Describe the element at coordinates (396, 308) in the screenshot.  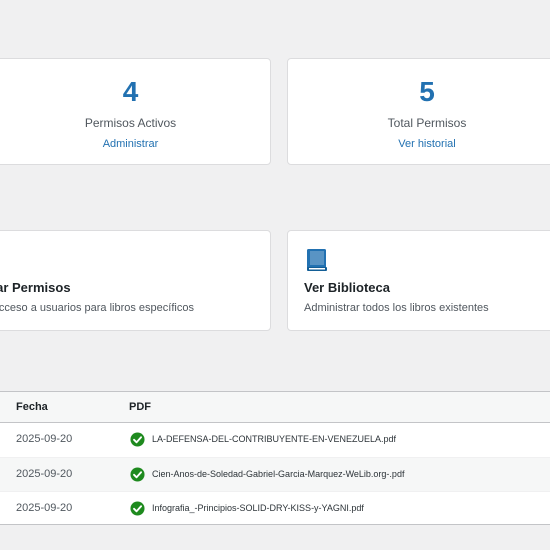
I see `view-library-description: Administrar todos los libros existentes` at that location.